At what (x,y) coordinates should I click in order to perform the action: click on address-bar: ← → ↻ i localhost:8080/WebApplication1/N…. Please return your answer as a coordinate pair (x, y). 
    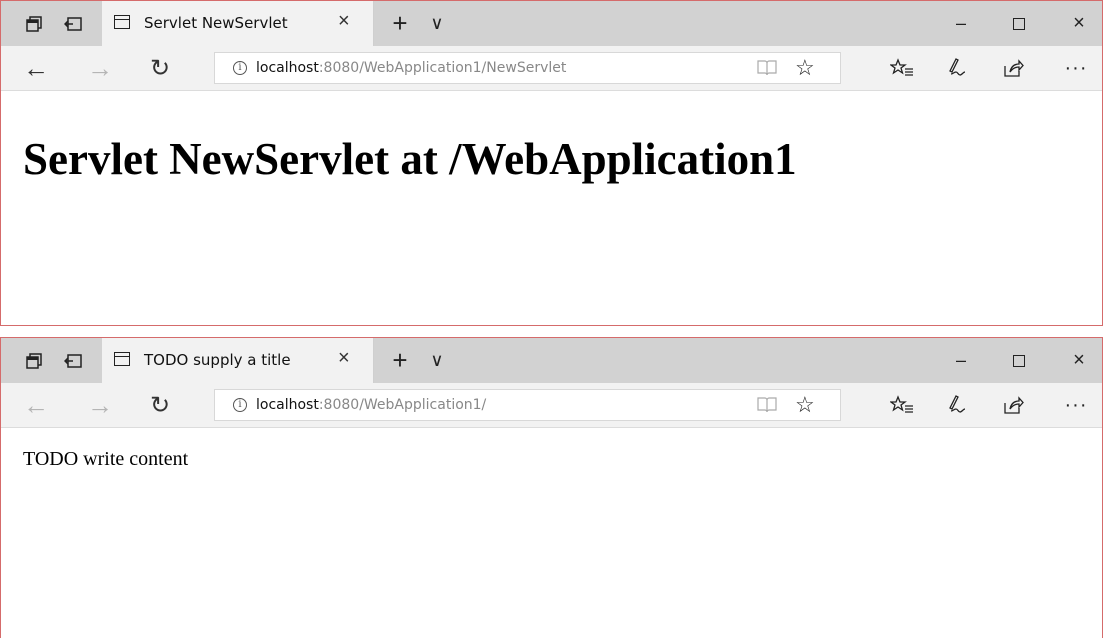
    Looking at the image, I should click on (551, 68).